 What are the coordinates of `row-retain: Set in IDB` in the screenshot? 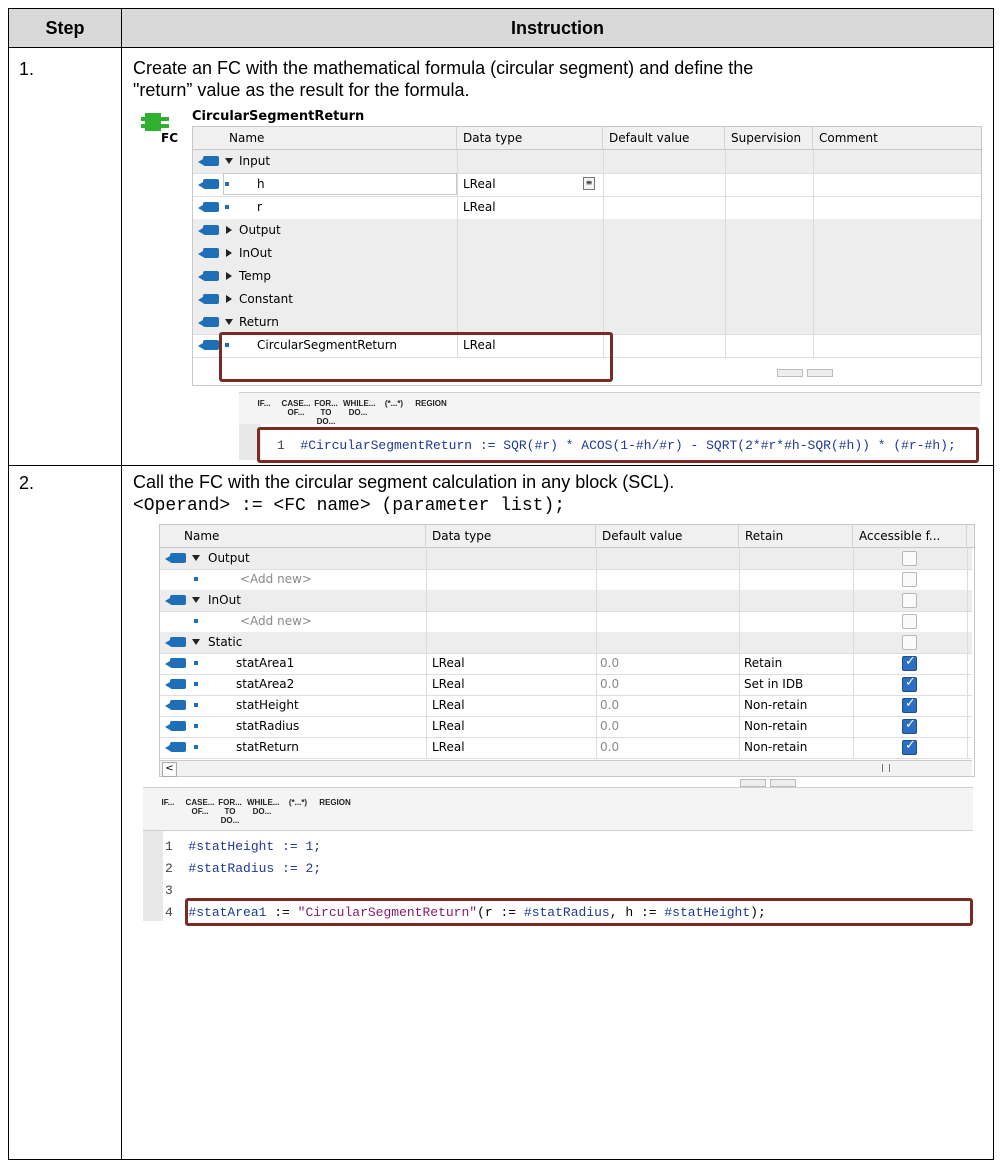 It's located at (773, 684).